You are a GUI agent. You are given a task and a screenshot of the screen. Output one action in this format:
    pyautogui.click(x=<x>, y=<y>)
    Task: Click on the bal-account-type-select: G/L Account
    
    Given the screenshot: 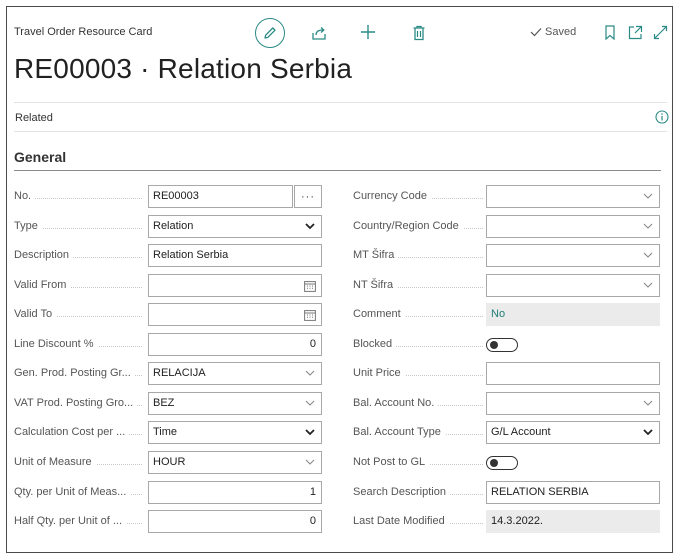 What is the action you would take?
    pyautogui.click(x=573, y=433)
    